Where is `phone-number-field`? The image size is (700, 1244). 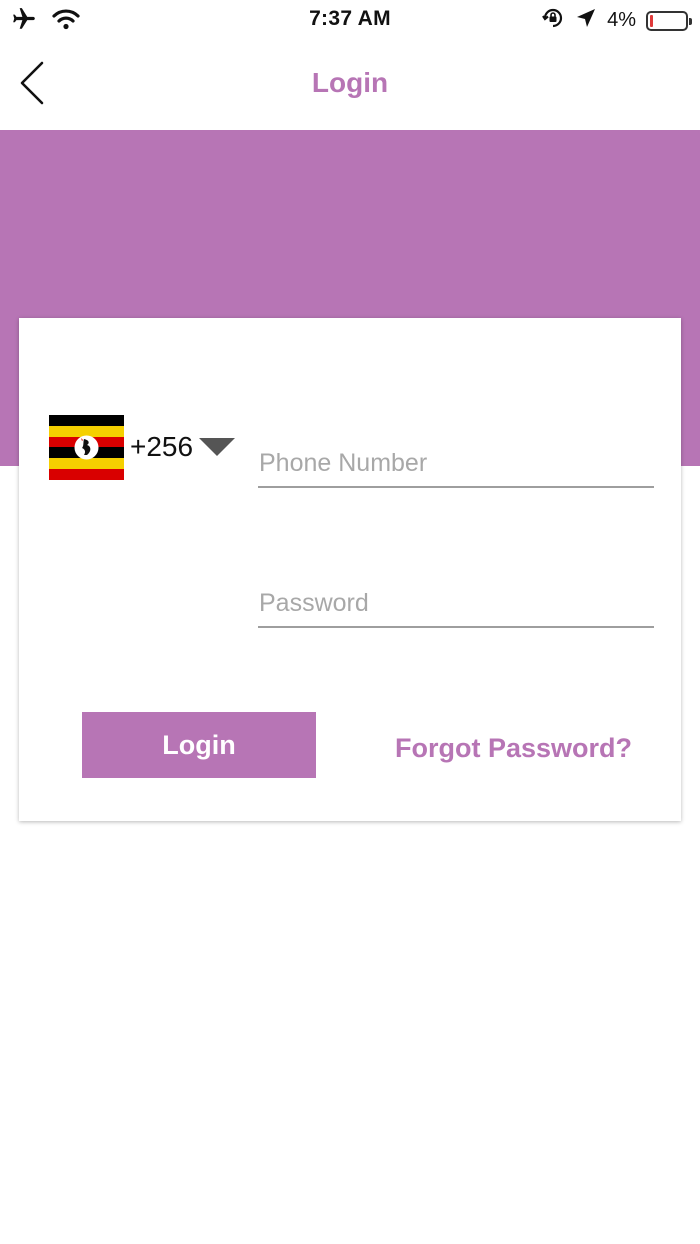
phone-number-field is located at coordinates (456, 460).